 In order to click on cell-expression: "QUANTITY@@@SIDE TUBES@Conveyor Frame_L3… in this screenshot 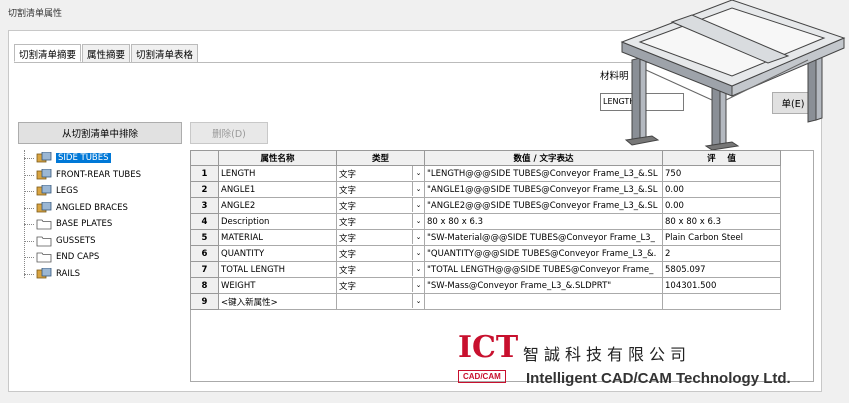, I will do `click(543, 253)`.